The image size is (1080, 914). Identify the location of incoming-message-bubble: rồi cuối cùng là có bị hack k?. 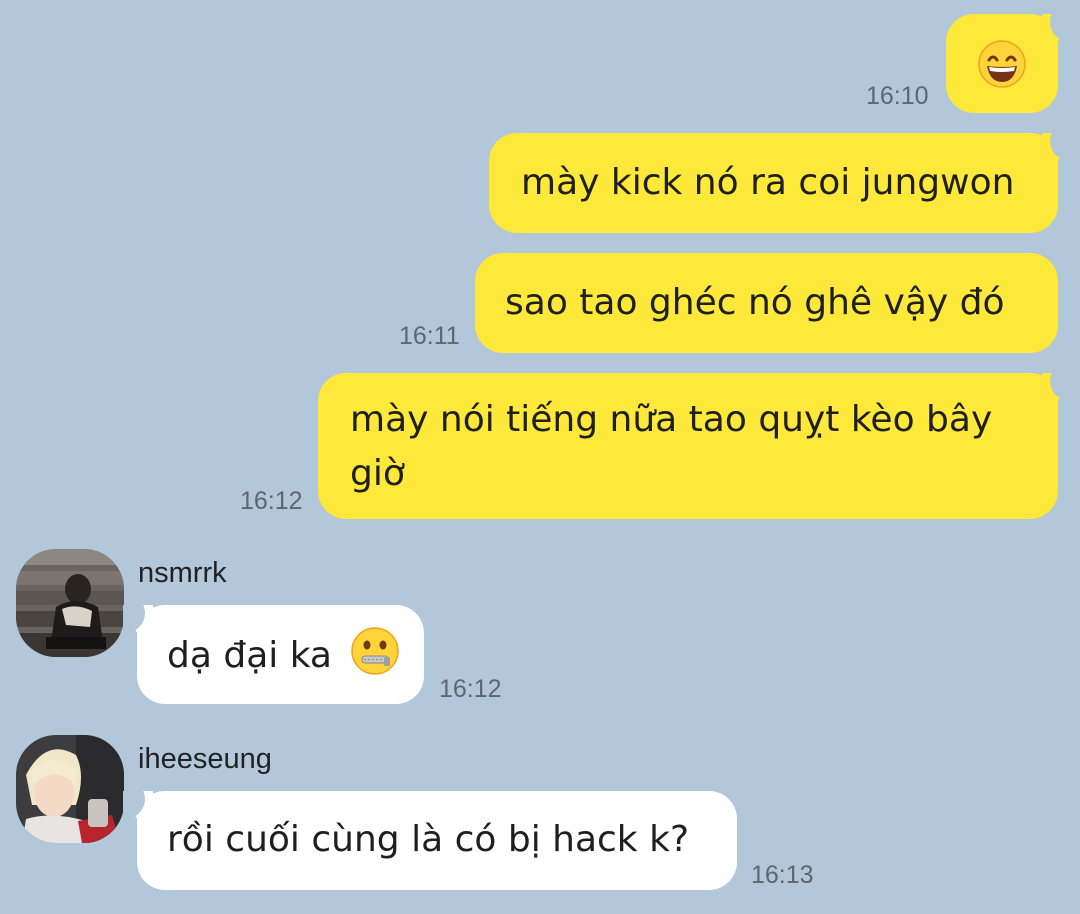
(430, 840).